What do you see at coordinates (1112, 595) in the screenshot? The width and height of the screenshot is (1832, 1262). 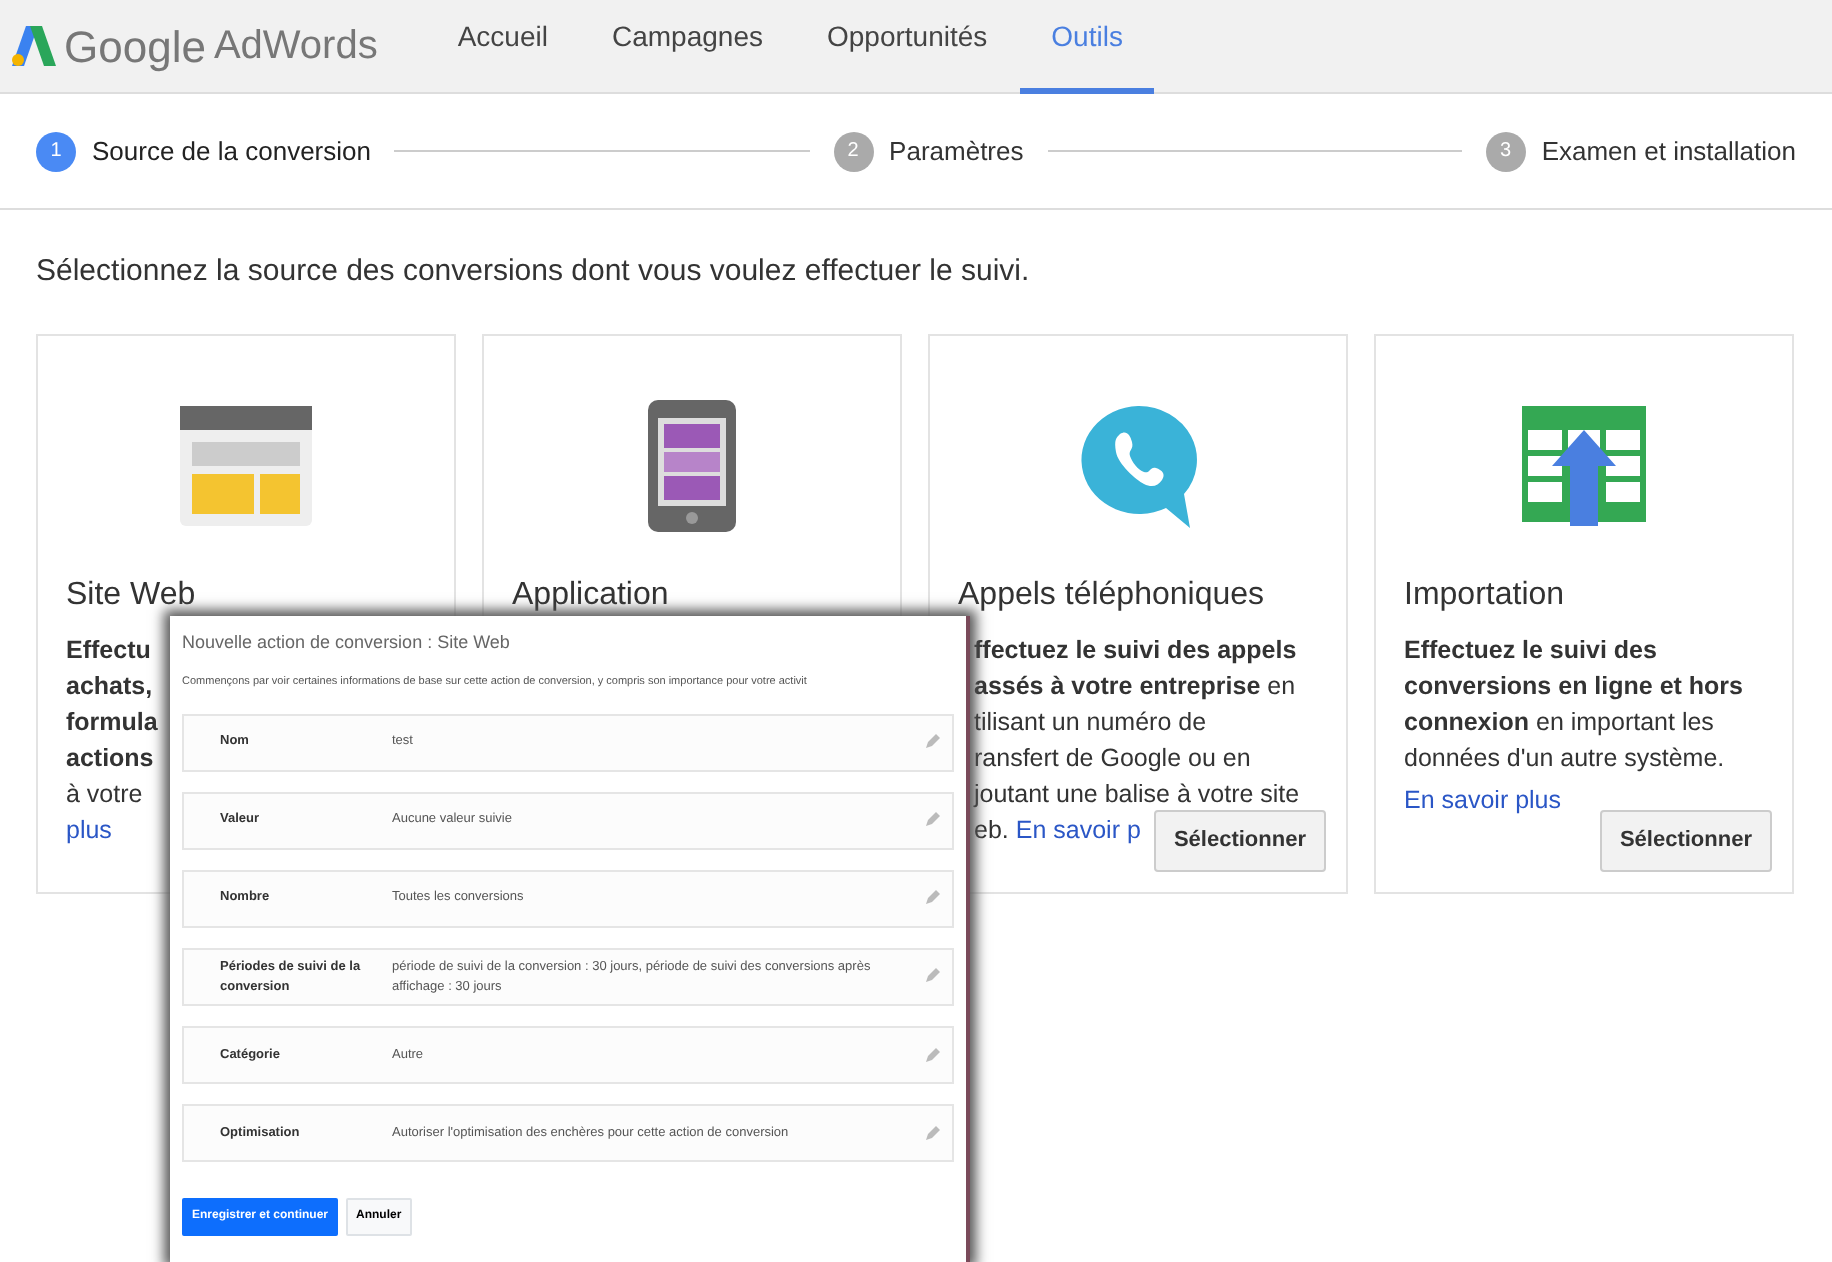 I see `card-title: Appels téléphoniques` at bounding box center [1112, 595].